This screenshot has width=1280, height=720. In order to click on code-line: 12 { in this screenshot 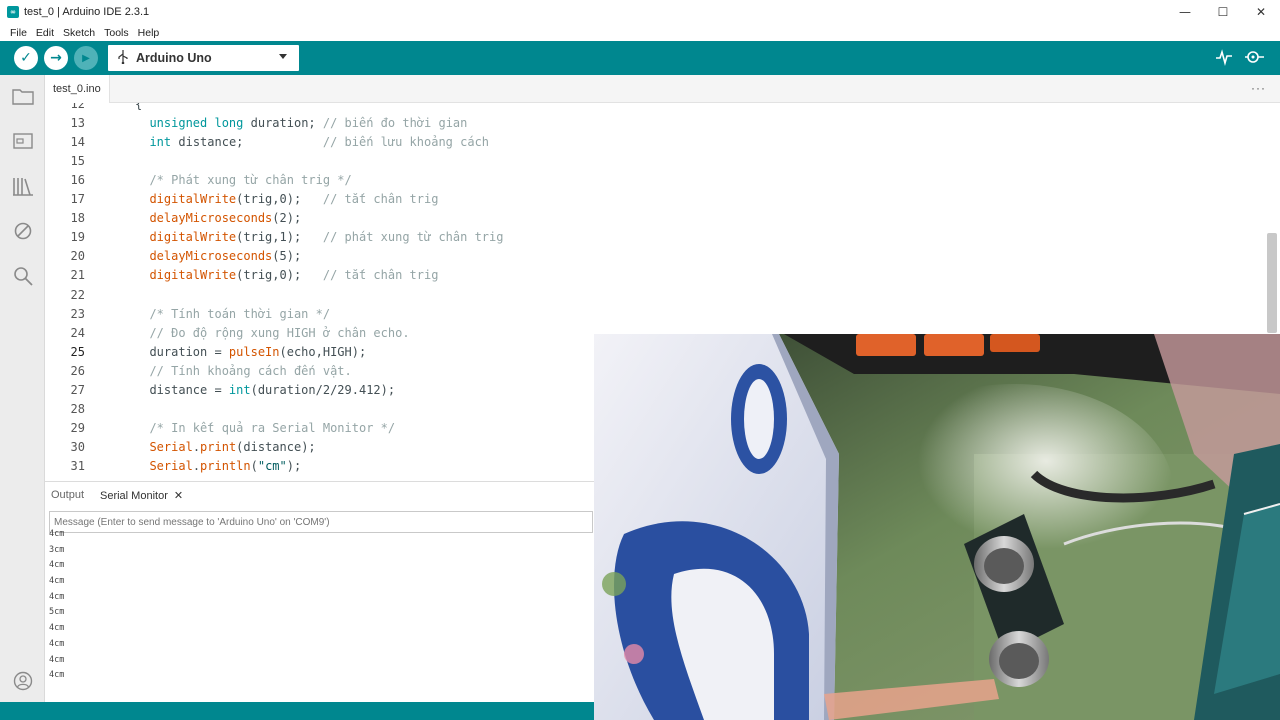, I will do `click(655, 108)`.